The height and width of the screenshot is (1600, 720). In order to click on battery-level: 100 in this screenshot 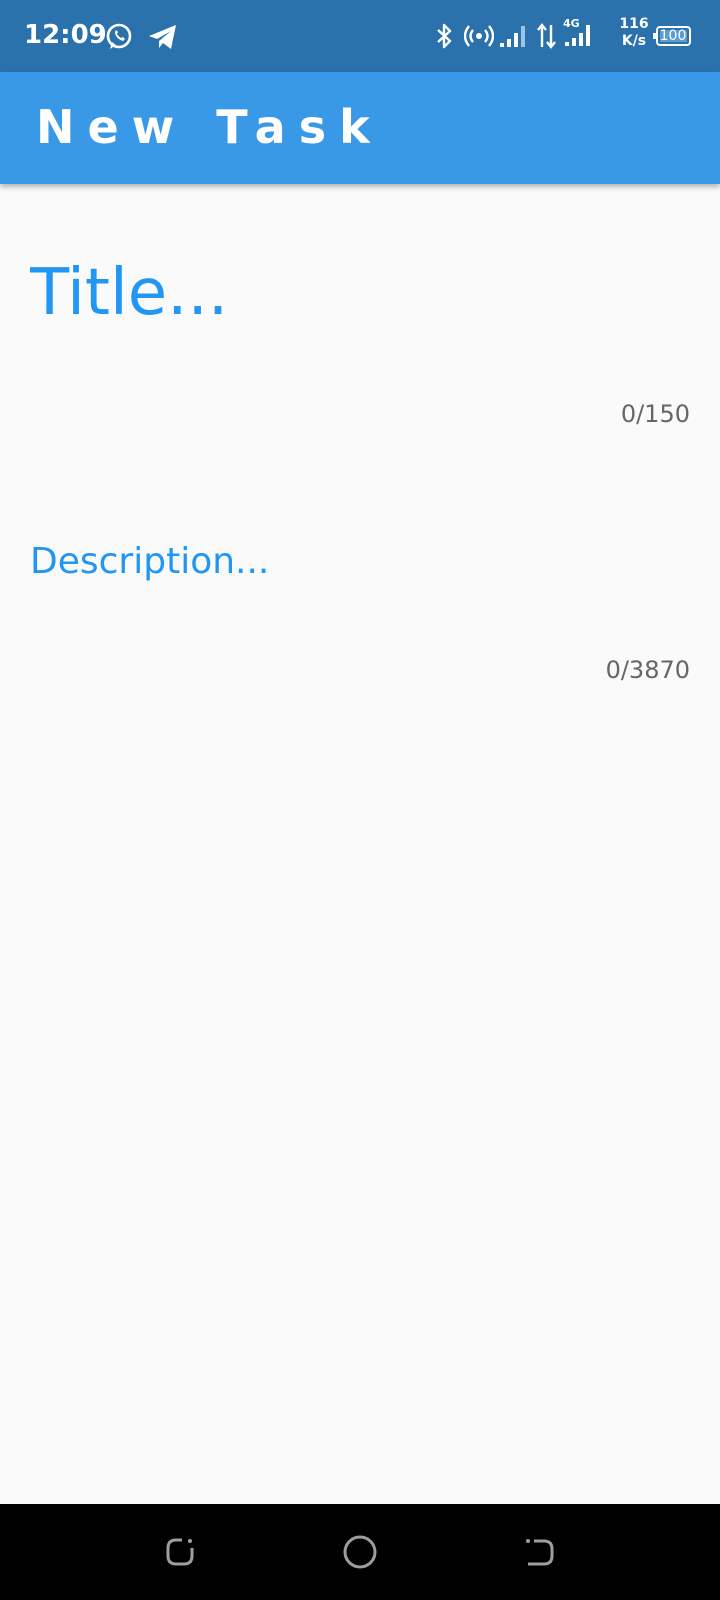, I will do `click(673, 36)`.